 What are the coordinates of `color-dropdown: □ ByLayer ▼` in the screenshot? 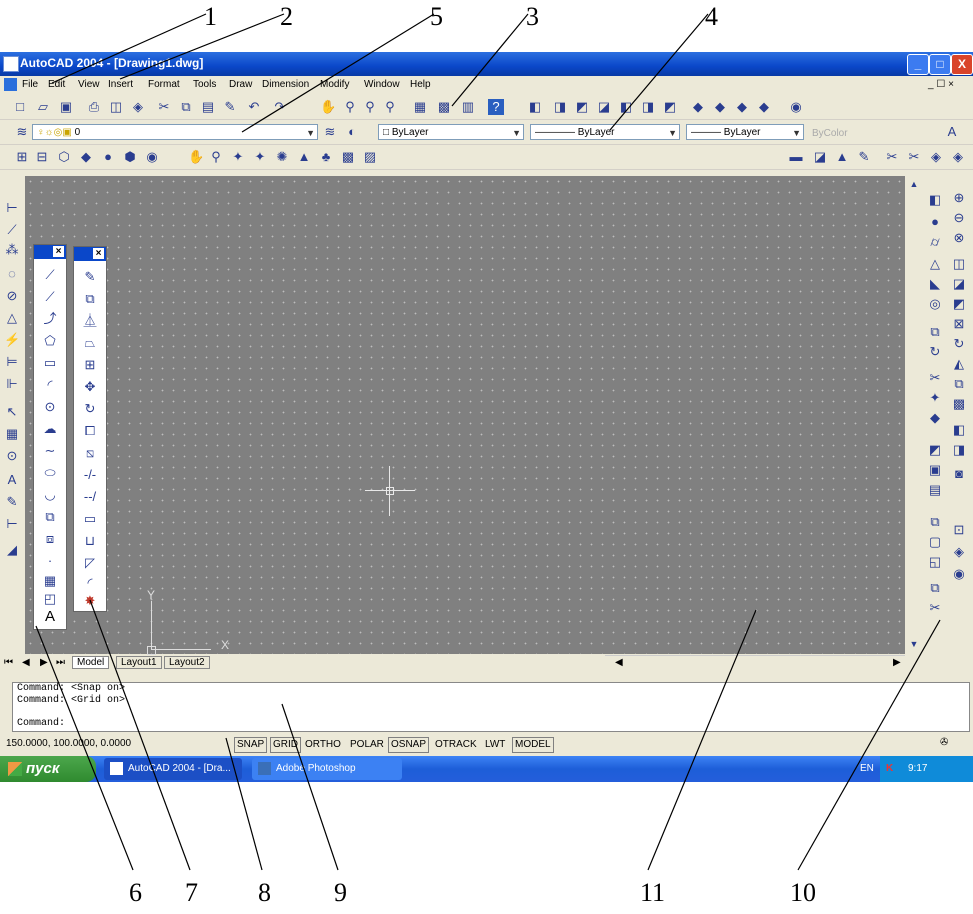 It's located at (451, 132).